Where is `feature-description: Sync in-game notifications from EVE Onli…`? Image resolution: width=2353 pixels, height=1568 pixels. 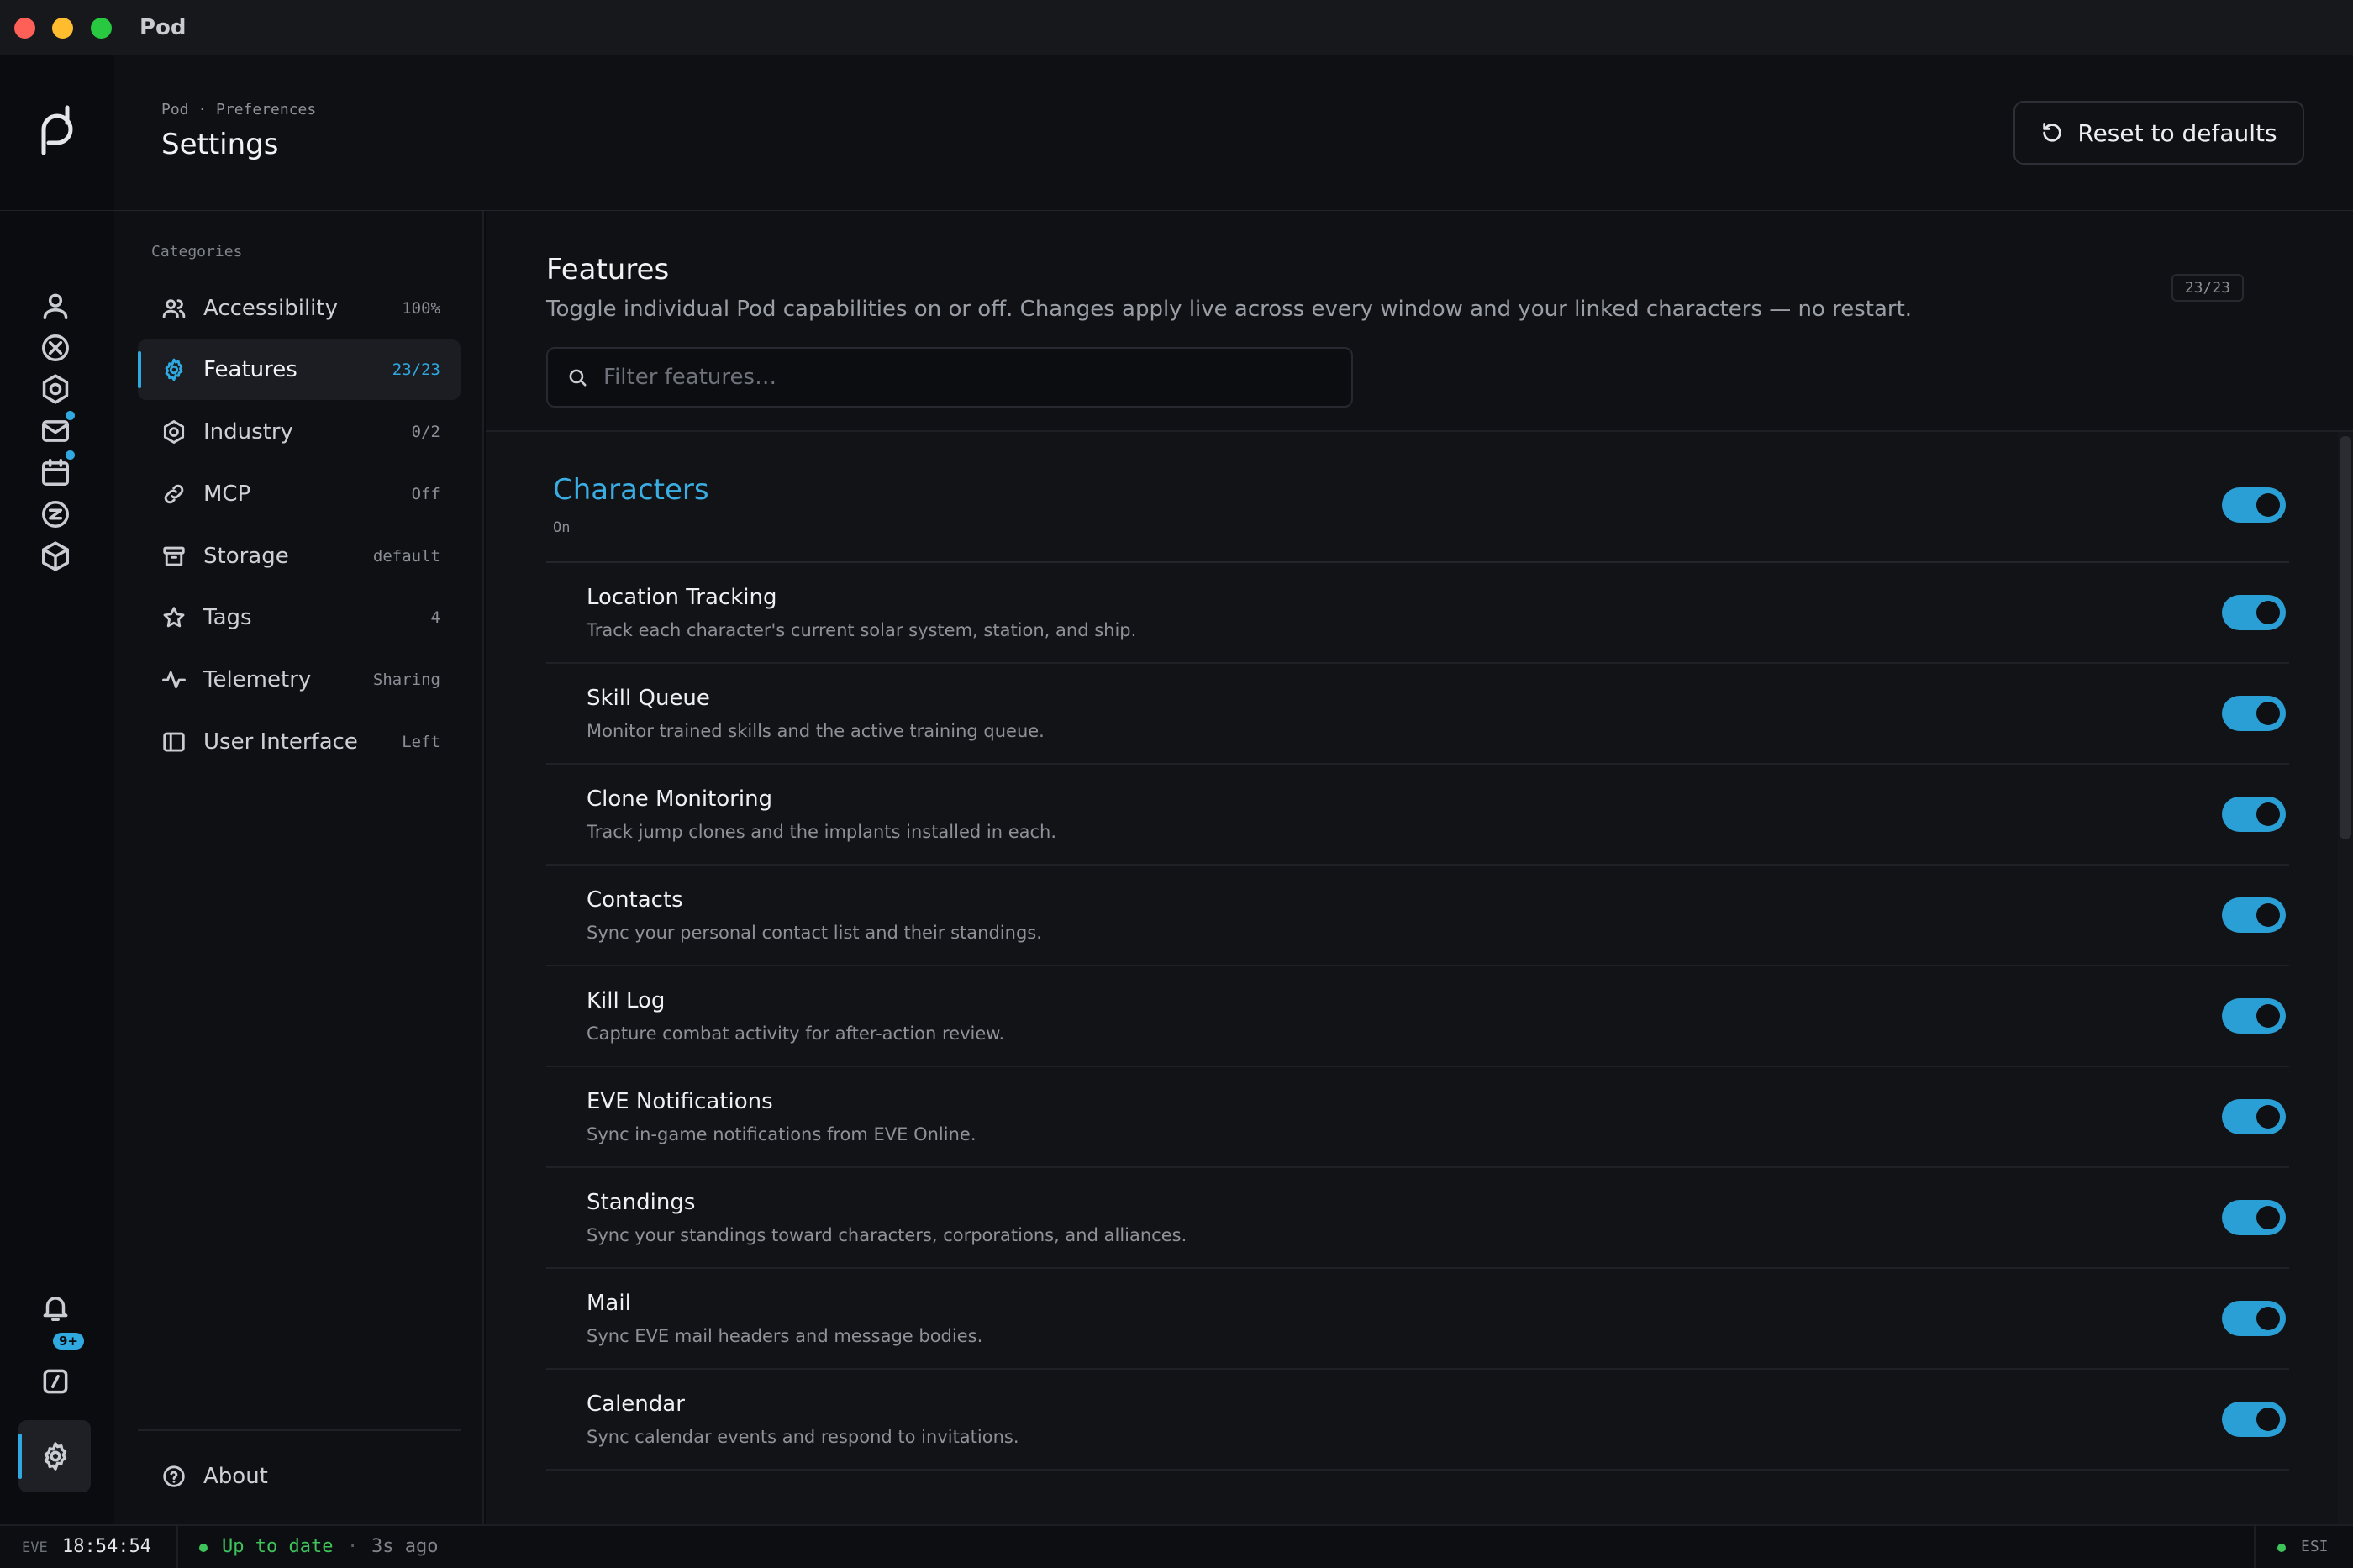 feature-description: Sync in-game notifications from EVE Onli… is located at coordinates (781, 1134).